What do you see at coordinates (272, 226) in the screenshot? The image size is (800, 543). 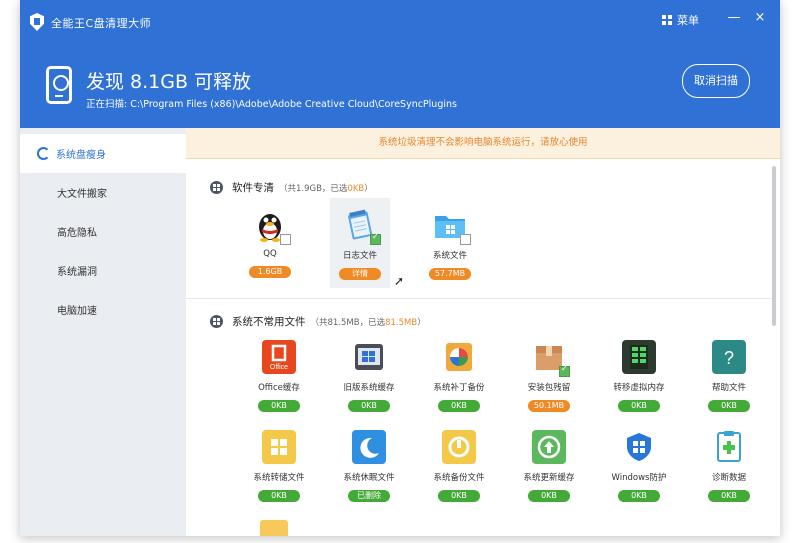 I see `qq-penguin-icon` at bounding box center [272, 226].